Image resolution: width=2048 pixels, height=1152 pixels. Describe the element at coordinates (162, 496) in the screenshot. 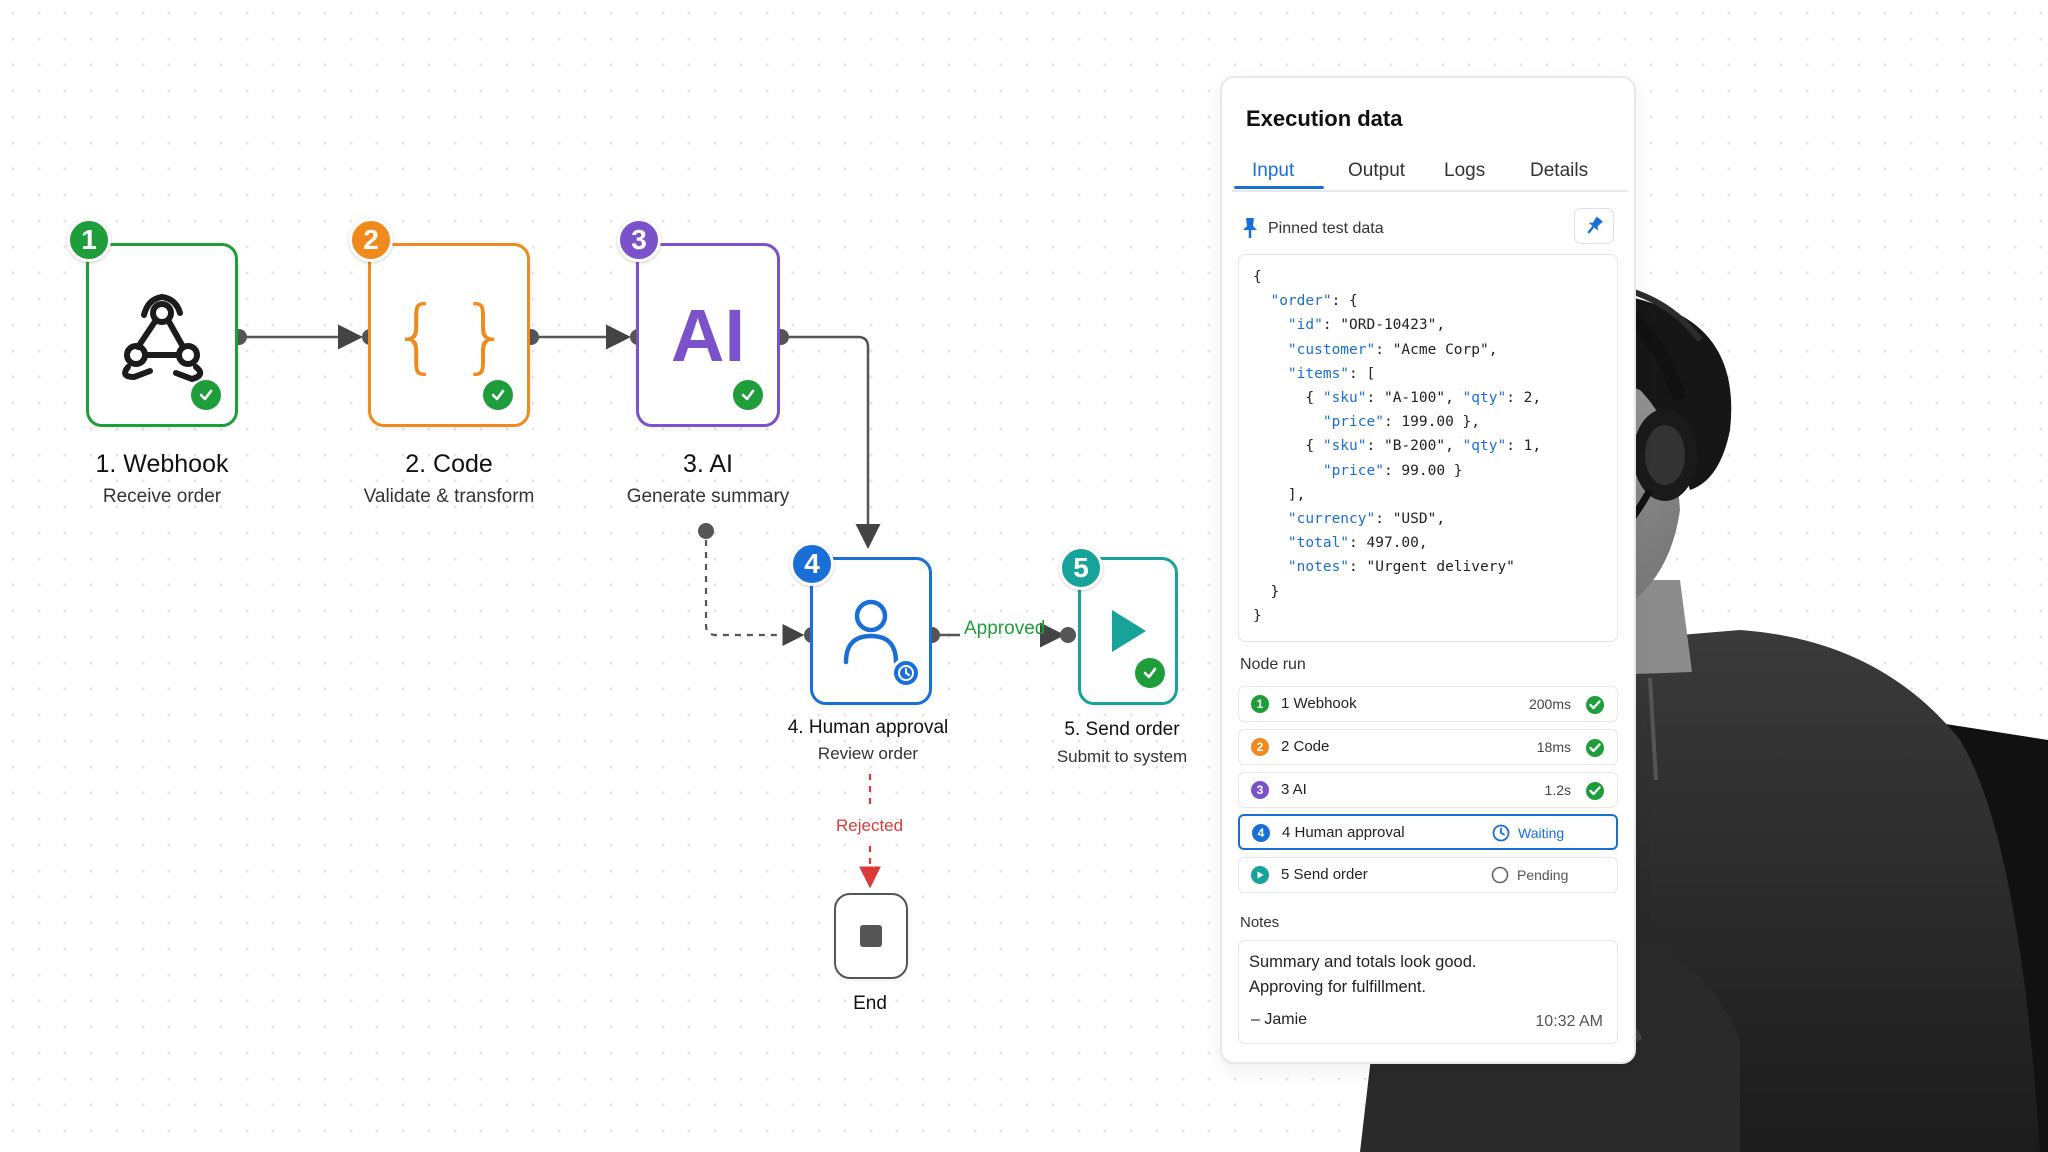

I see `node-subtitle: Receive order` at that location.